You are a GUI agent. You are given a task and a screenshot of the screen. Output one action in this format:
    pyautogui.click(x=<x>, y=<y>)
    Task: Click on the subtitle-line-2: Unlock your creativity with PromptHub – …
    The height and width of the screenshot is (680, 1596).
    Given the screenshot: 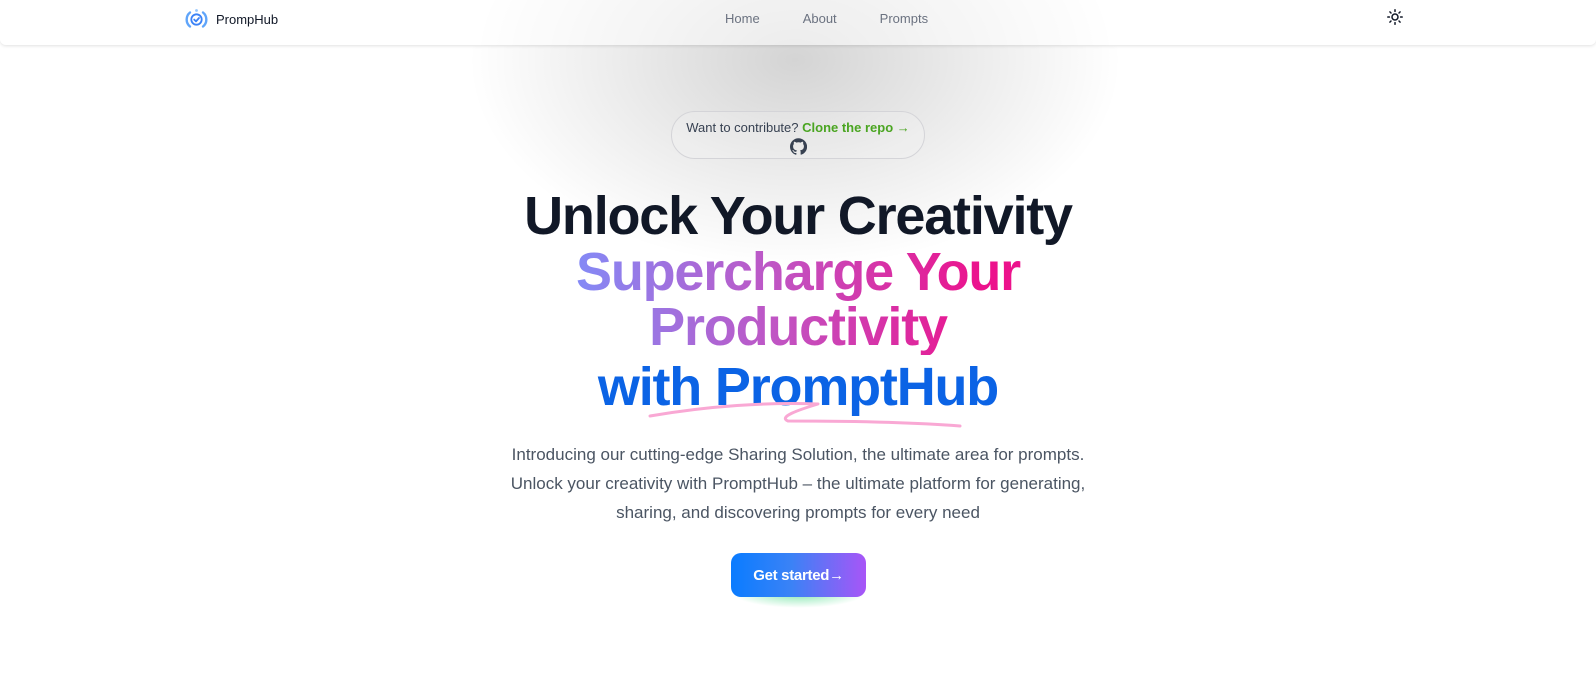 What is the action you would take?
    pyautogui.click(x=798, y=483)
    